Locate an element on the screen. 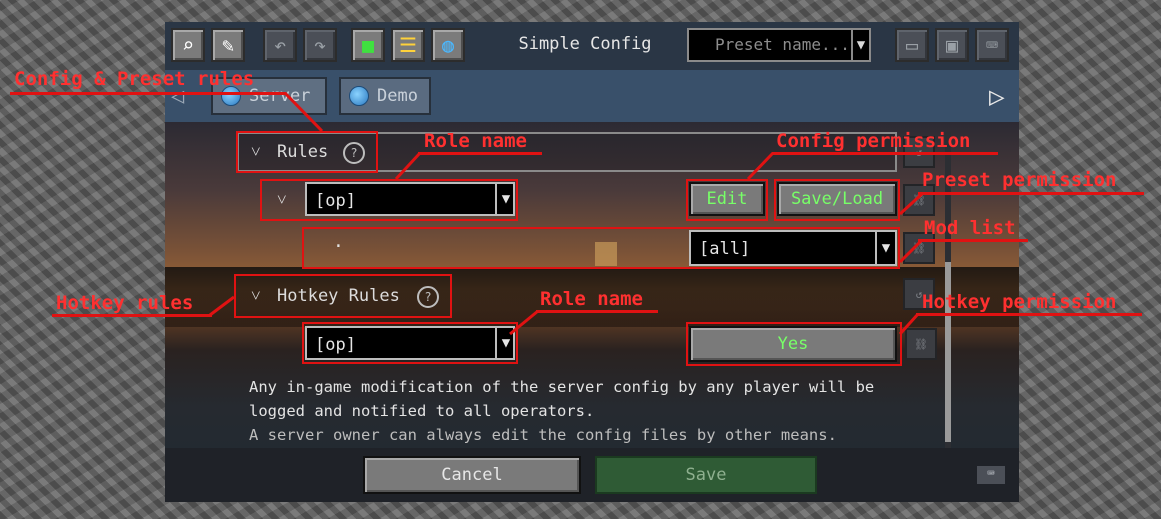  annotation-config-preset-rules: Config & Preset rules is located at coordinates (134, 79).